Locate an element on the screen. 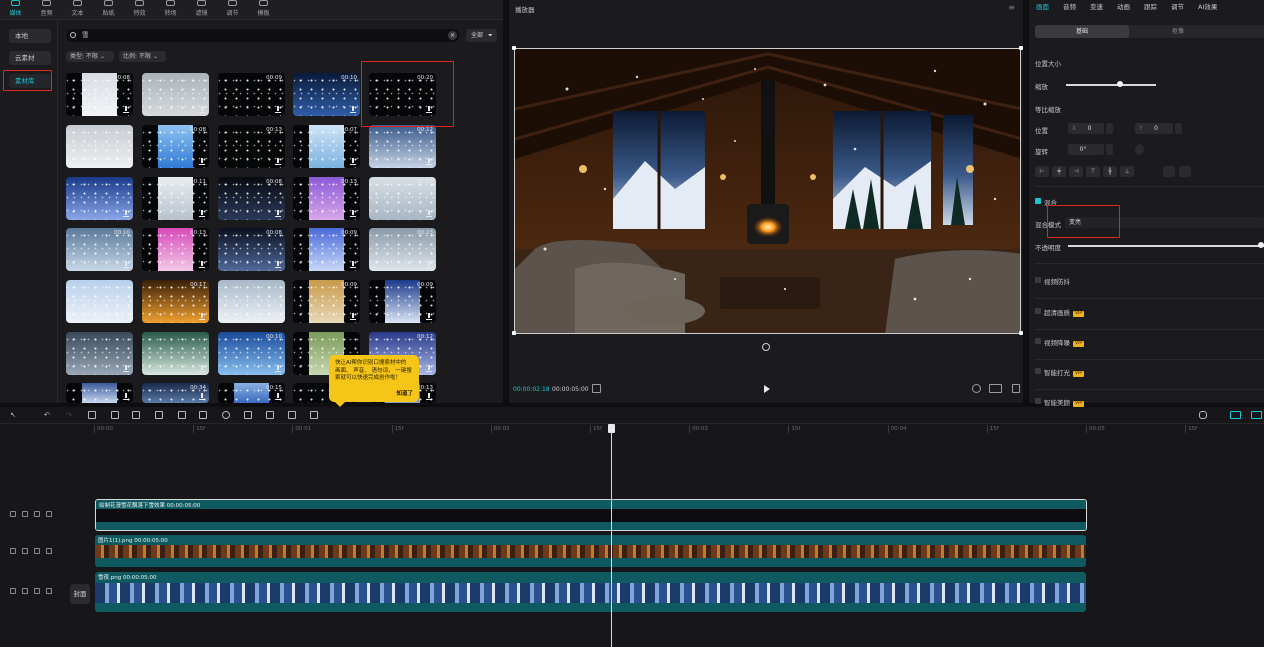 This screenshot has width=1264, height=647. ratio-icon is located at coordinates (995, 388).